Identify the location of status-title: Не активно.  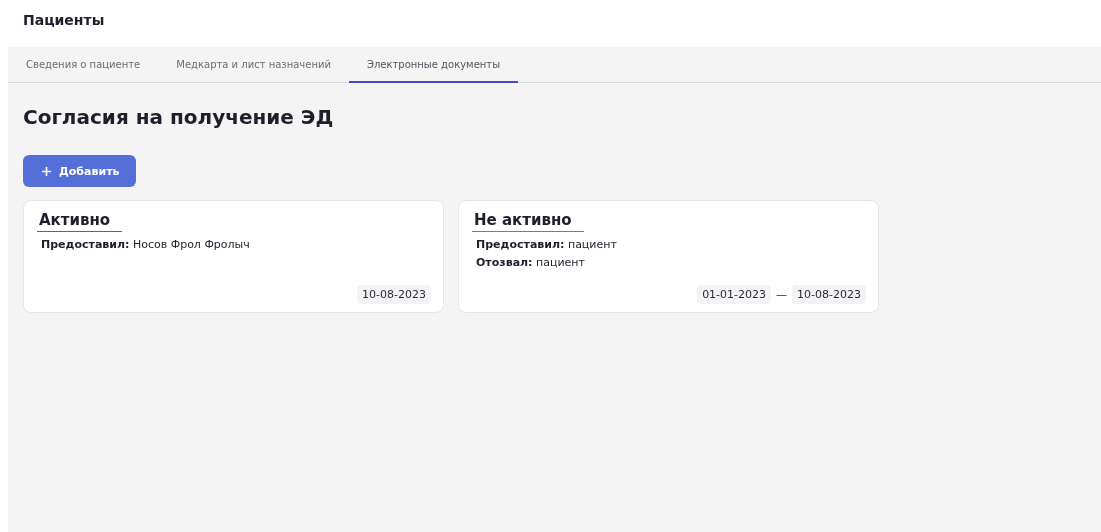
(528, 221).